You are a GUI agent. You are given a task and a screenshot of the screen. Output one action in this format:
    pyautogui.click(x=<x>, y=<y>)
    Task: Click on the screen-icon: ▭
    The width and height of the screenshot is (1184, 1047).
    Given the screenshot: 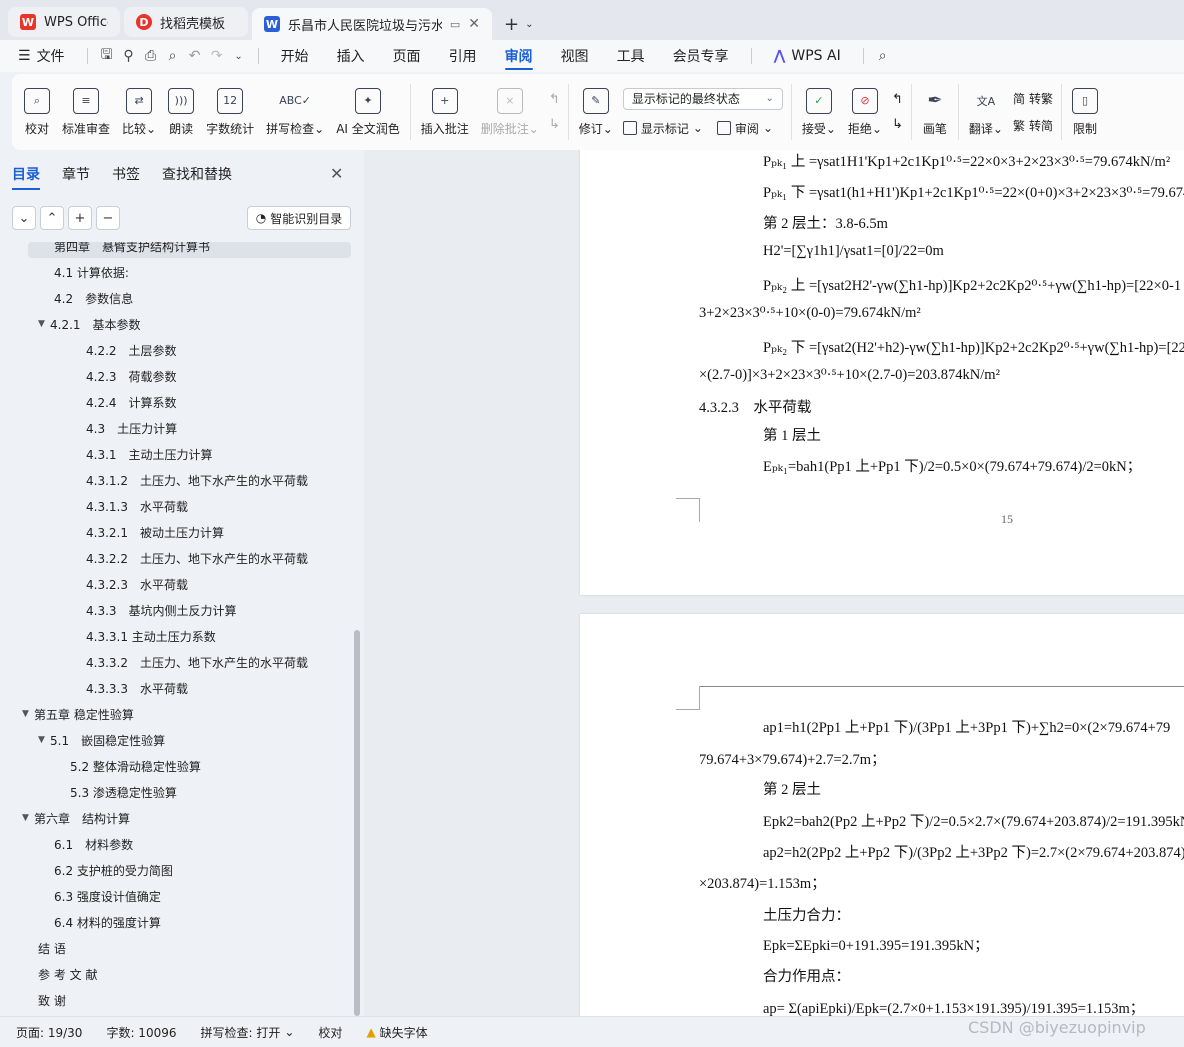 What is the action you would take?
    pyautogui.click(x=455, y=24)
    